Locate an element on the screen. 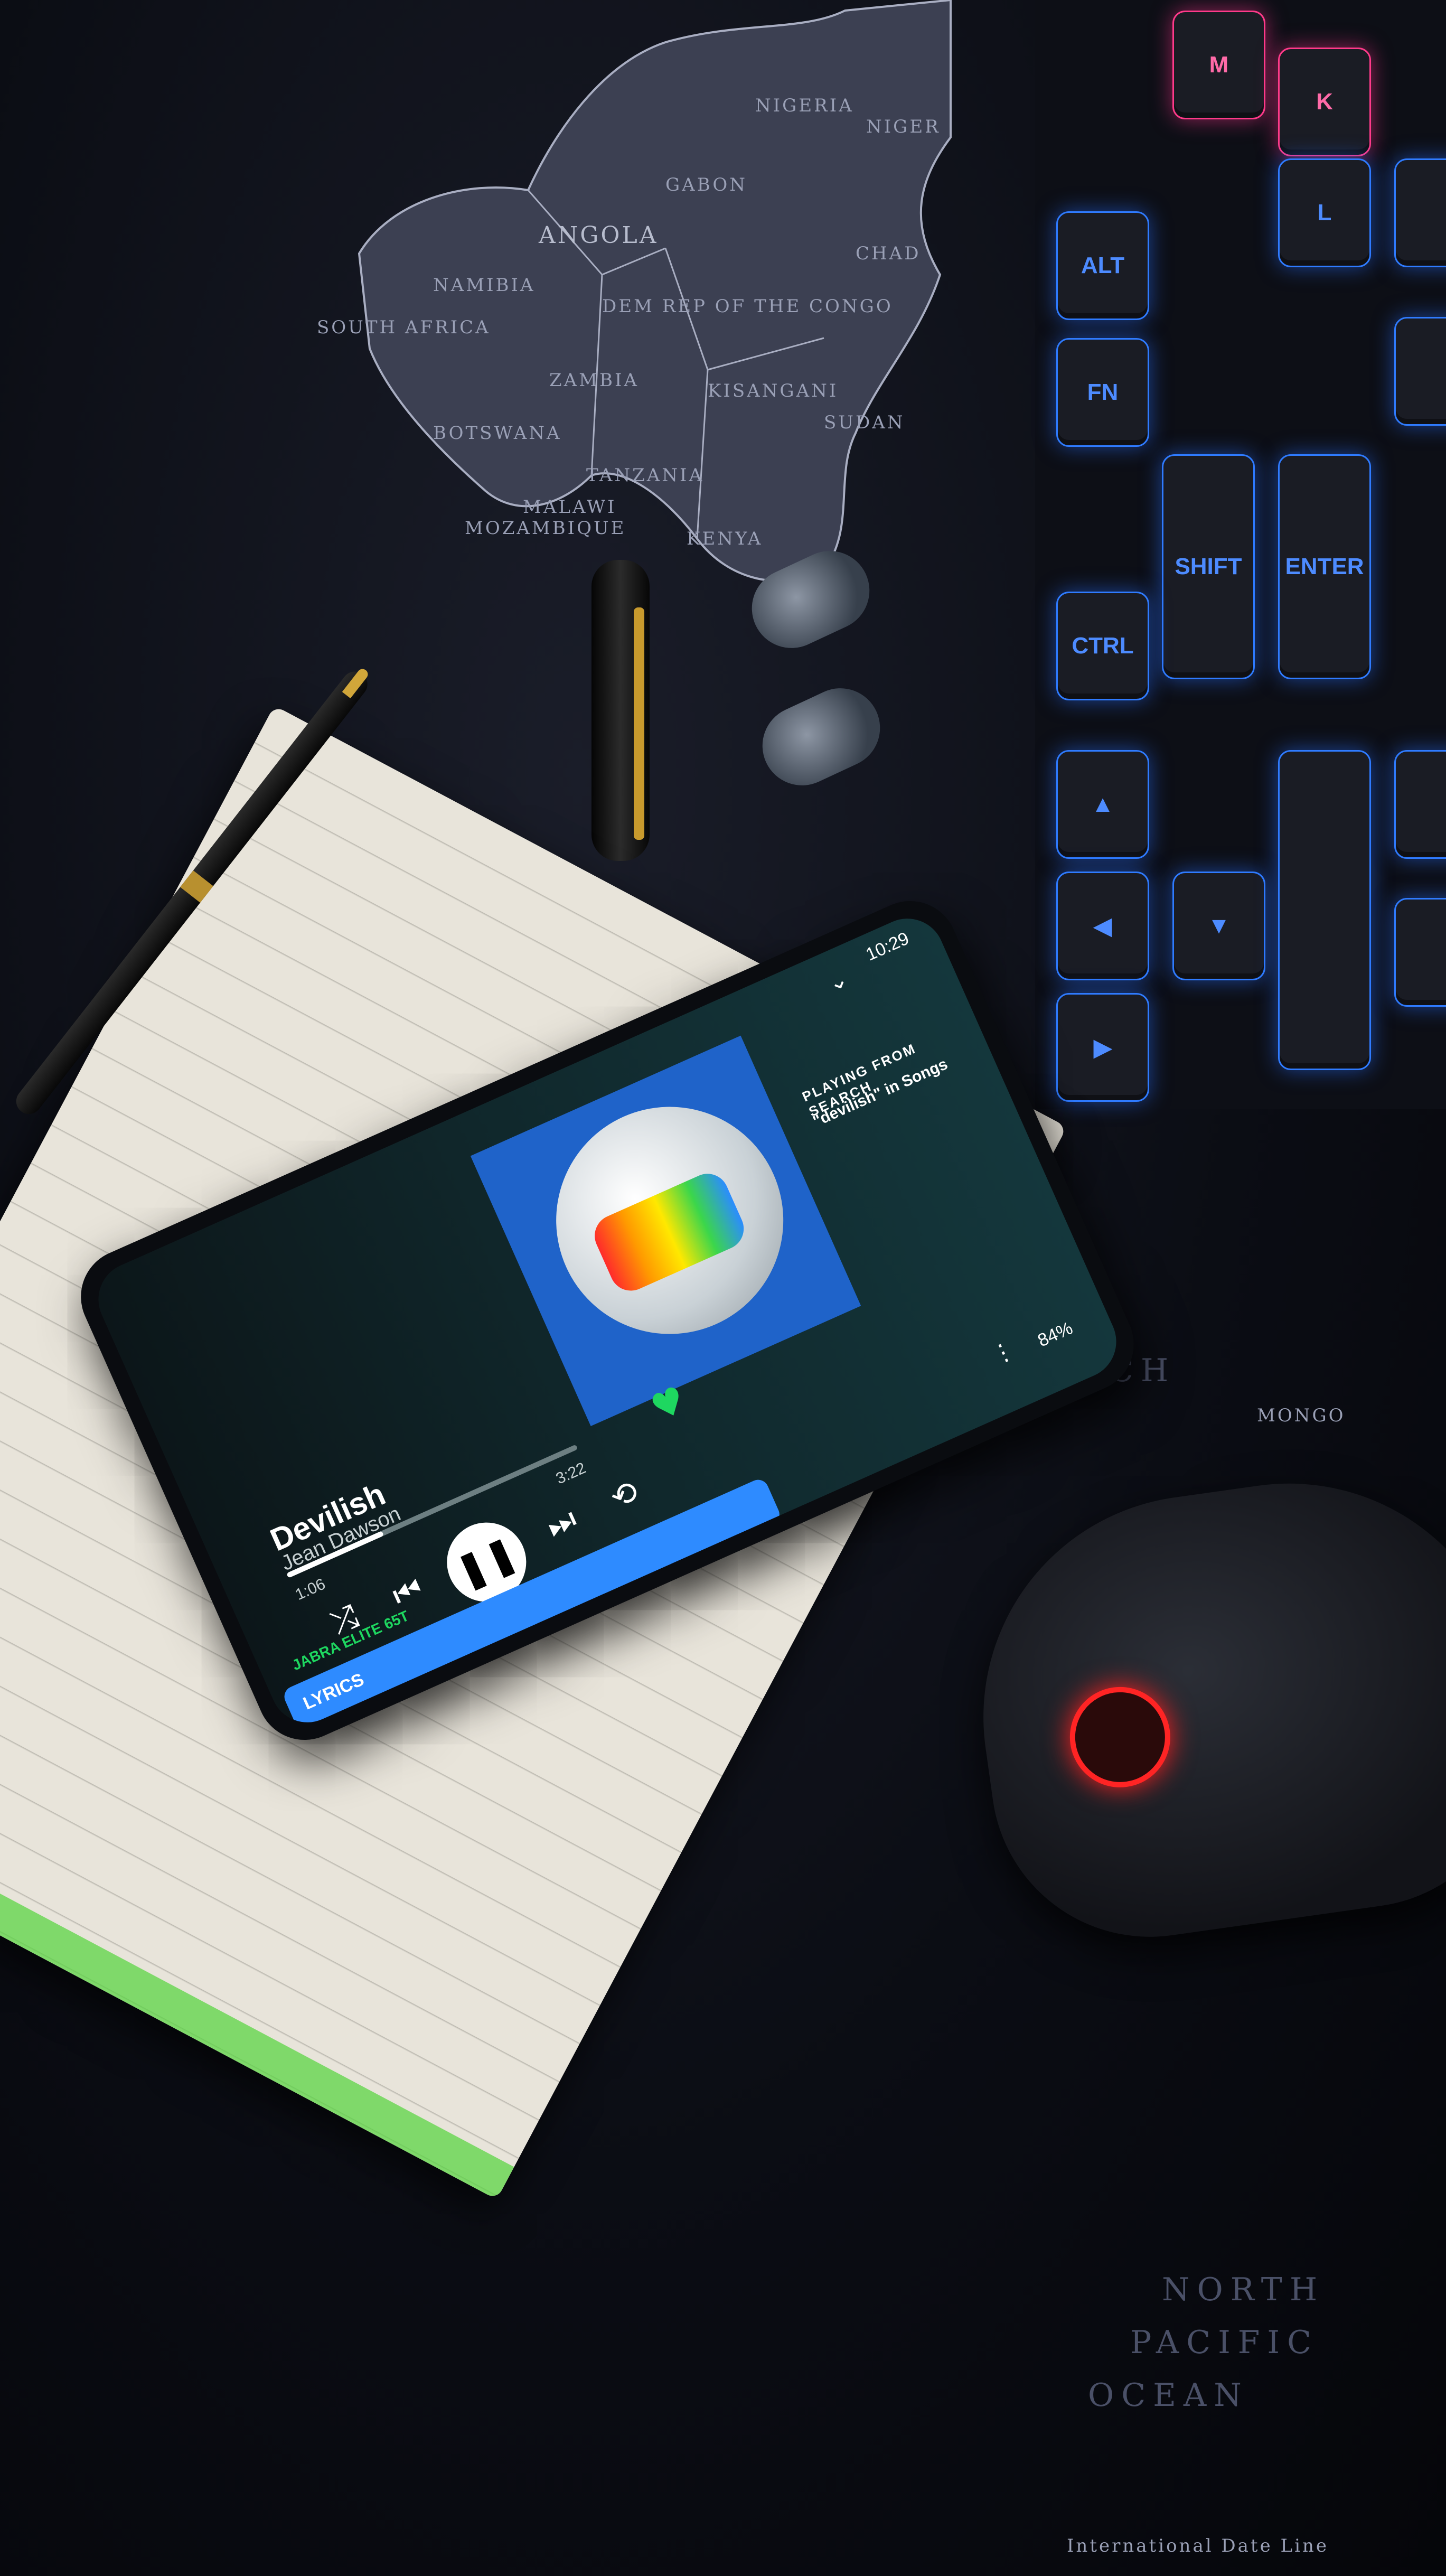 Image resolution: width=1446 pixels, height=2576 pixels. gaming-mouse is located at coordinates (1200, 1706).